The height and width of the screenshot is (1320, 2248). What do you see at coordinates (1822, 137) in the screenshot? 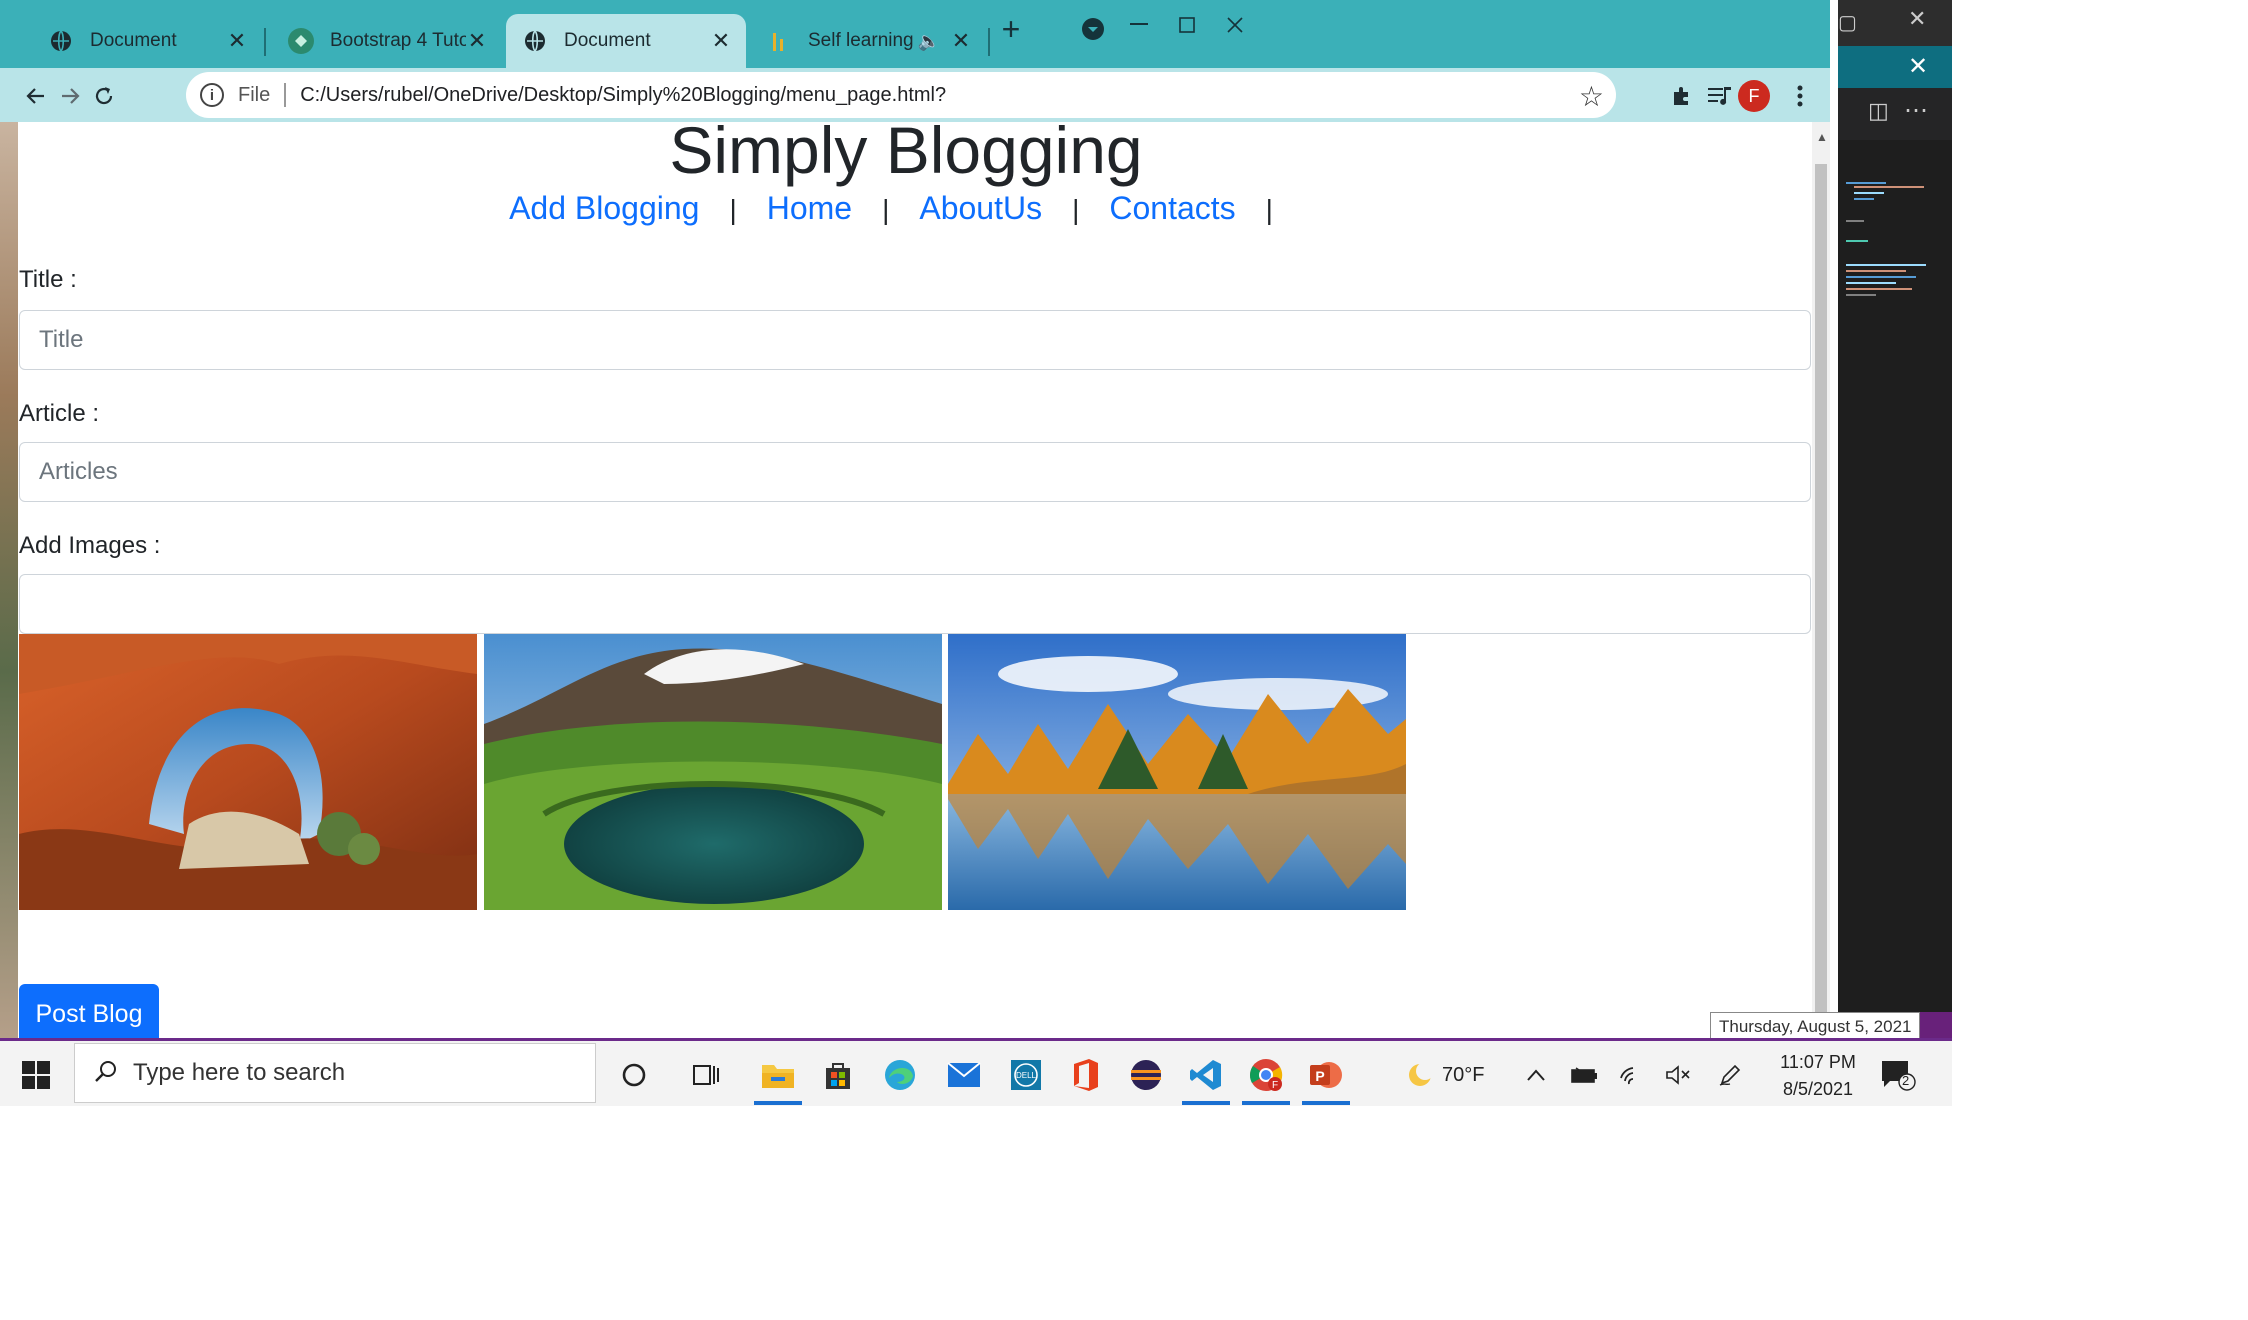
I see `scroll-up-arrow-icon: ▲` at bounding box center [1822, 137].